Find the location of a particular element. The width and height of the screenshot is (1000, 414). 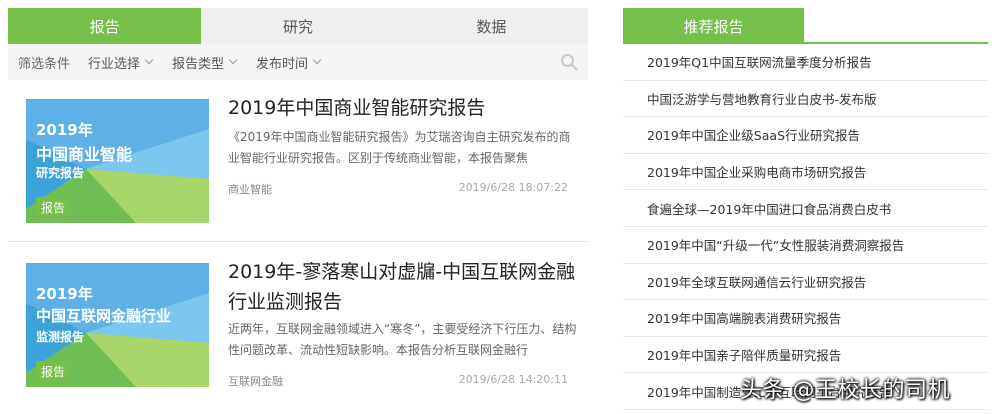

filter-report-type-dropdown: 报告类型 is located at coordinates (205, 62).